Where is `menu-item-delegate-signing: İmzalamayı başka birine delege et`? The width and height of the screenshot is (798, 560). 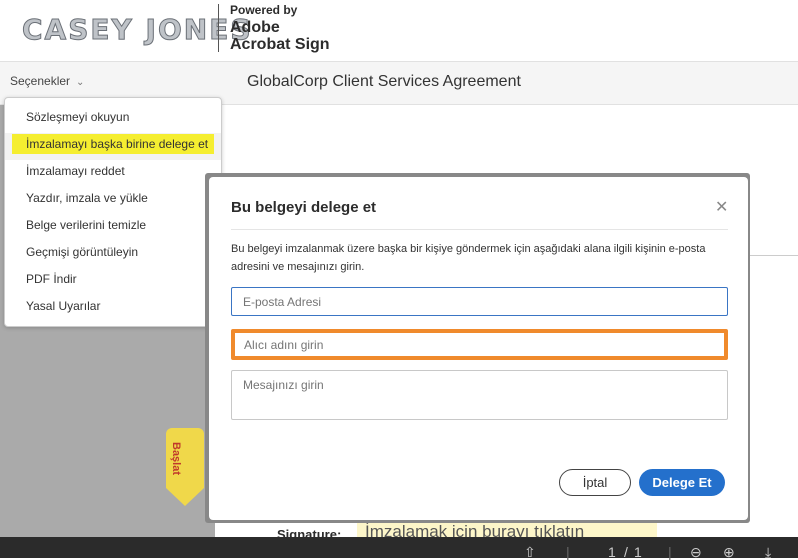 menu-item-delegate-signing: İmzalamayı başka birine delege et is located at coordinates (113, 146).